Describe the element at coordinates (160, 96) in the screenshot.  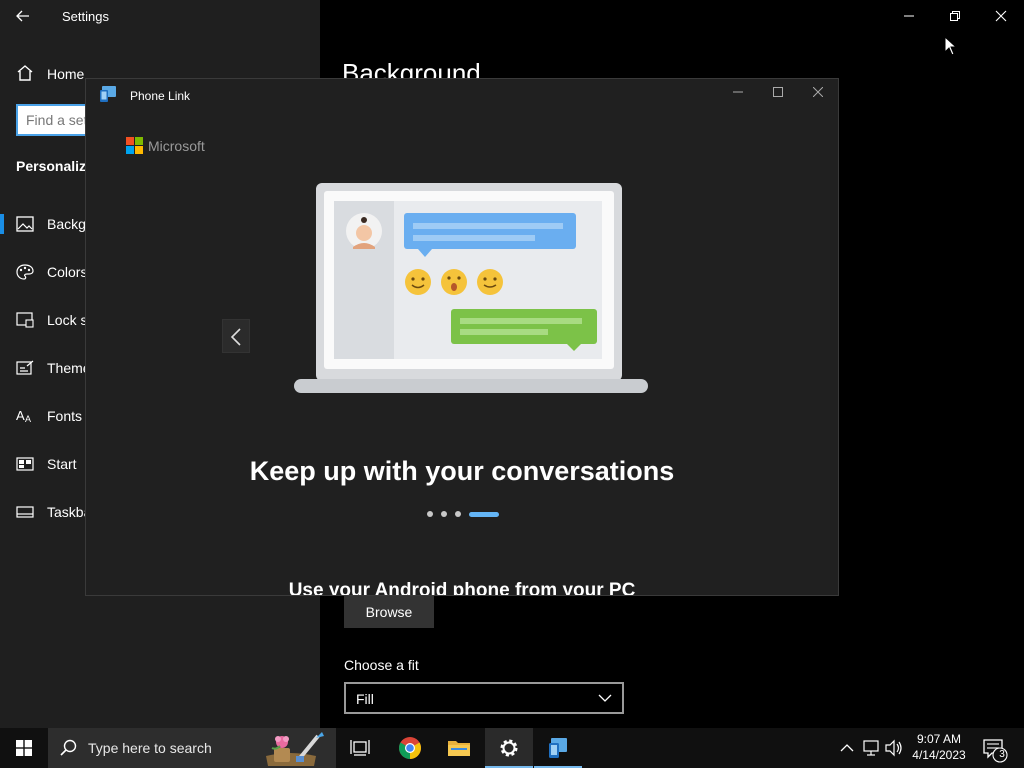
I see `phone-link-title: Phone Link` at that location.